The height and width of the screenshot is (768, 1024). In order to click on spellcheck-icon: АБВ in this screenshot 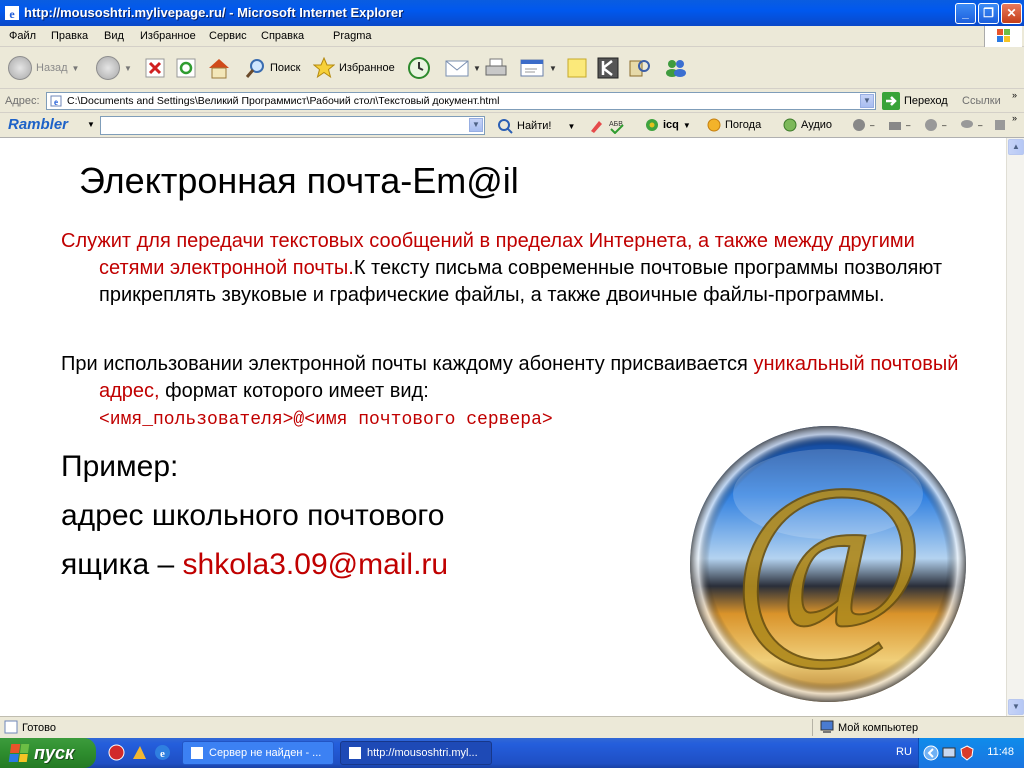, I will do `click(616, 127)`.